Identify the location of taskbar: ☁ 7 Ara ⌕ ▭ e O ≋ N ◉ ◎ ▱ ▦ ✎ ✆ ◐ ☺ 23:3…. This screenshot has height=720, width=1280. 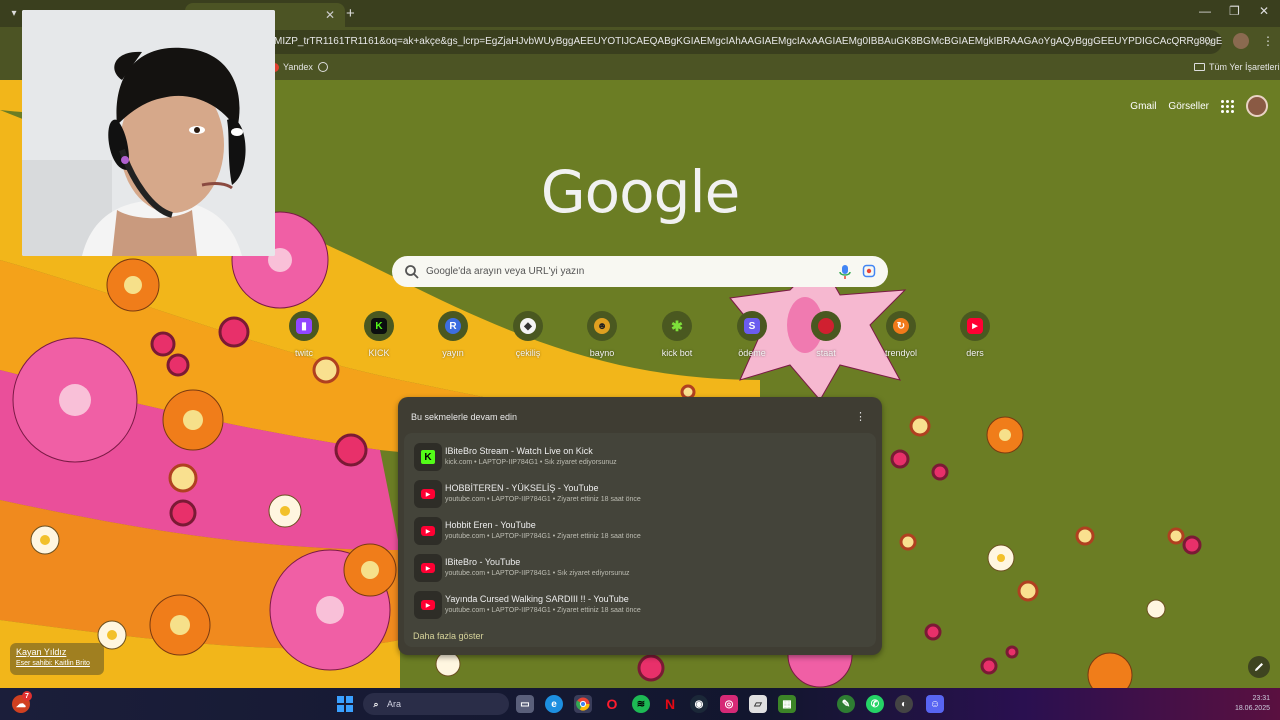
(640, 704).